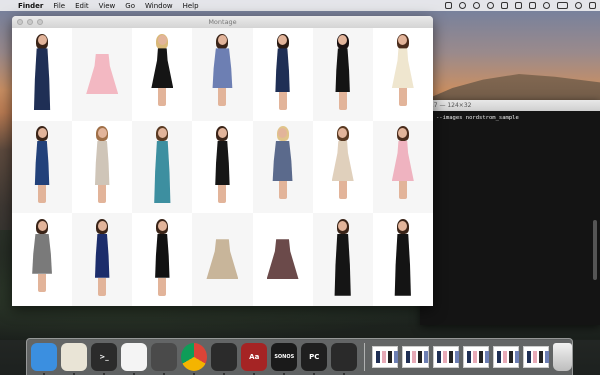 This screenshot has width=600, height=375. I want to click on evernote-icon, so click(224, 359).